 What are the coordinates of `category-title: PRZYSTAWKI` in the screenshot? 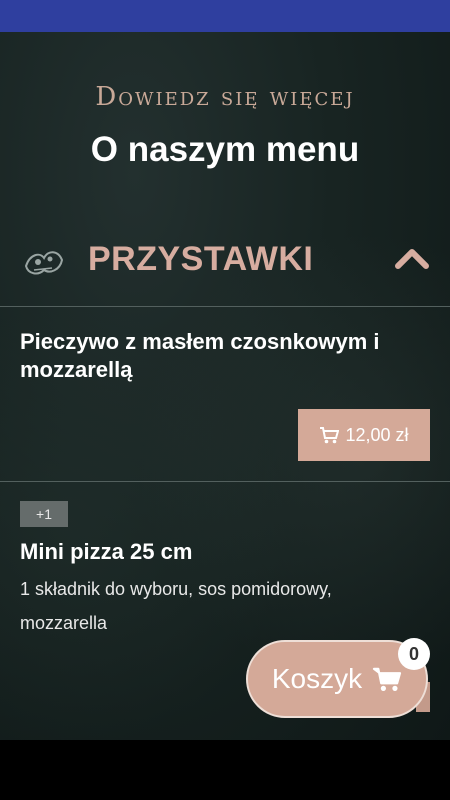 It's located at (201, 259).